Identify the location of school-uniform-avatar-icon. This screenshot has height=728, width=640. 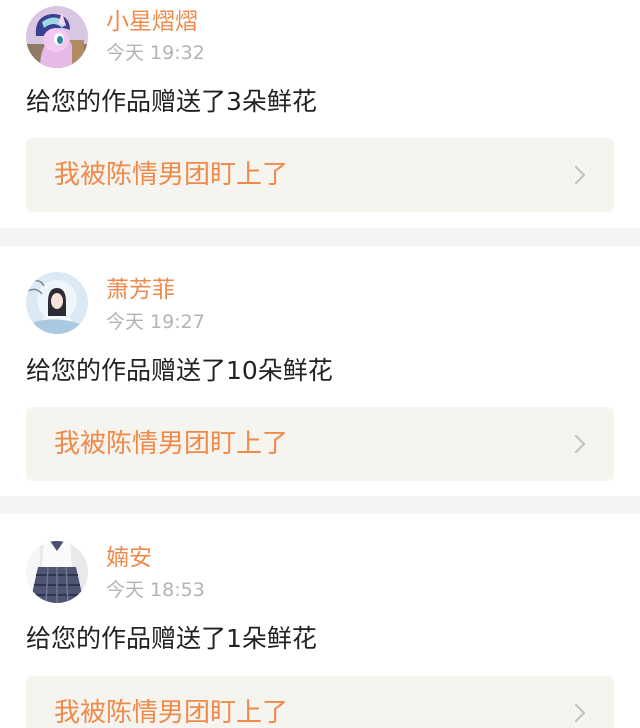
(57, 572).